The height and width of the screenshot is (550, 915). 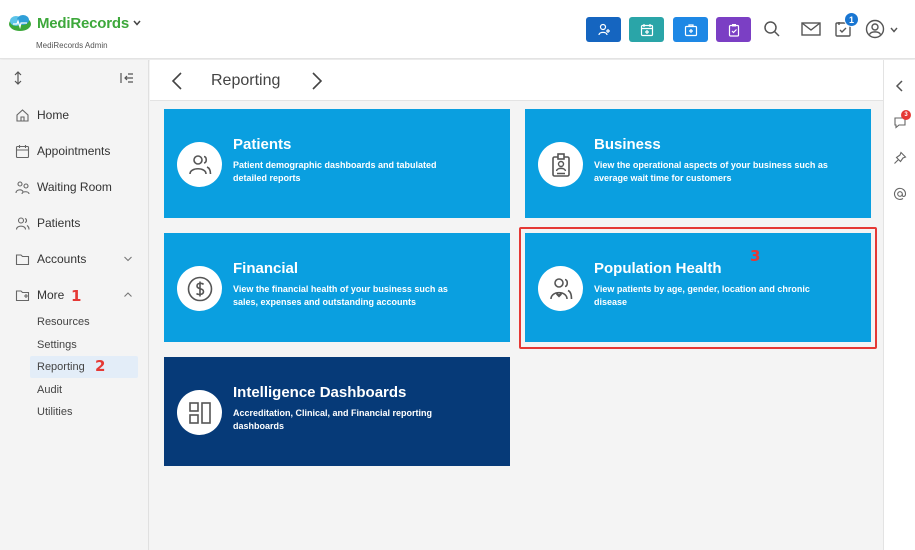 I want to click on sidebar-subitem-resources: Resources, so click(x=63, y=322).